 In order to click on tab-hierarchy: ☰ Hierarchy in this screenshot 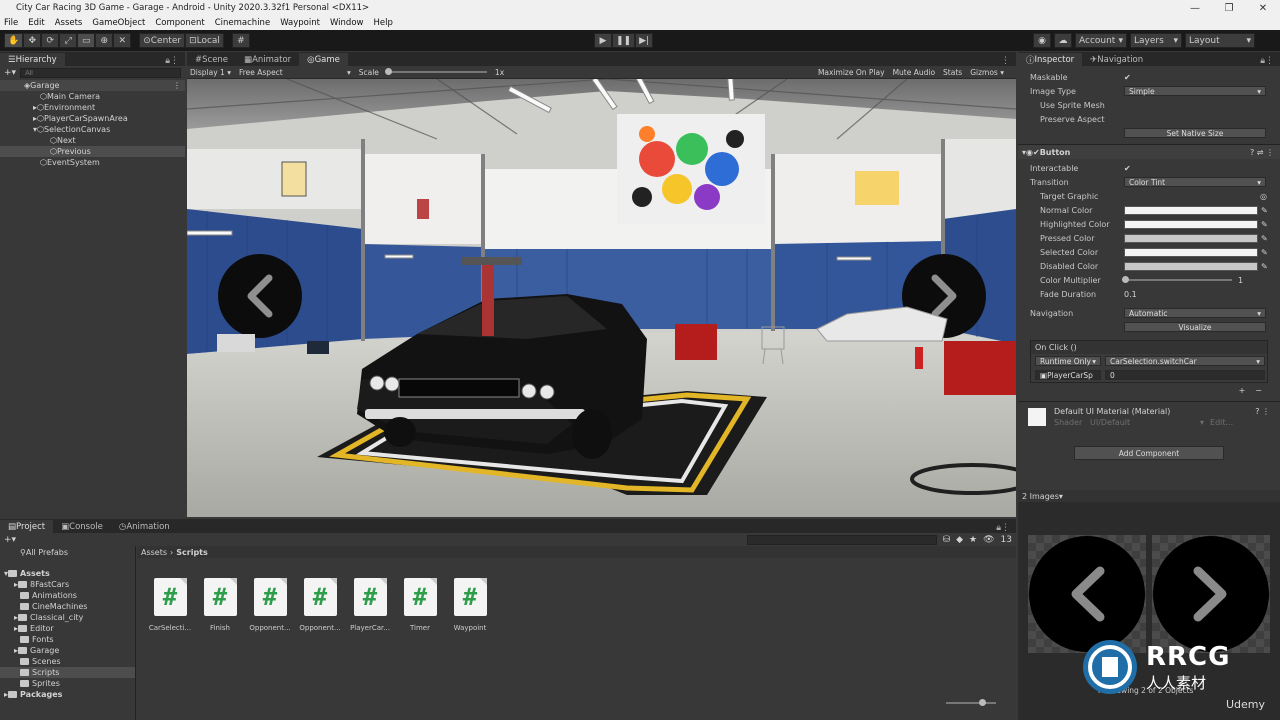, I will do `click(32, 59)`.